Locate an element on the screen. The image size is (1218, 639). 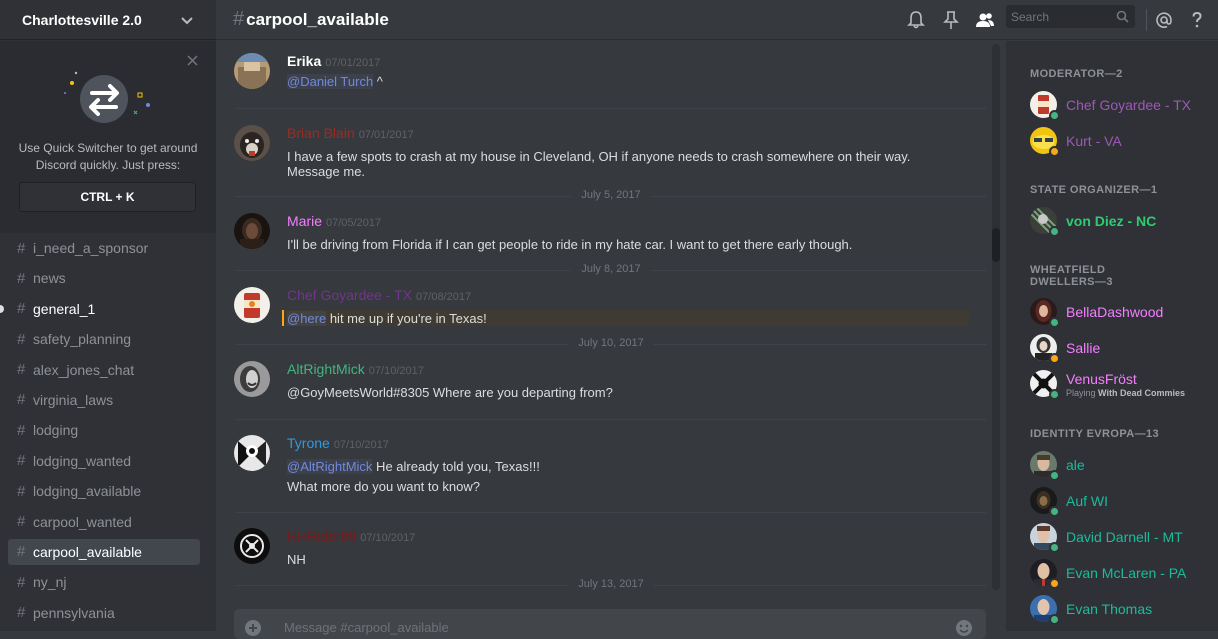
member-item: Chef Goyardee - TX is located at coordinates (1120, 105).